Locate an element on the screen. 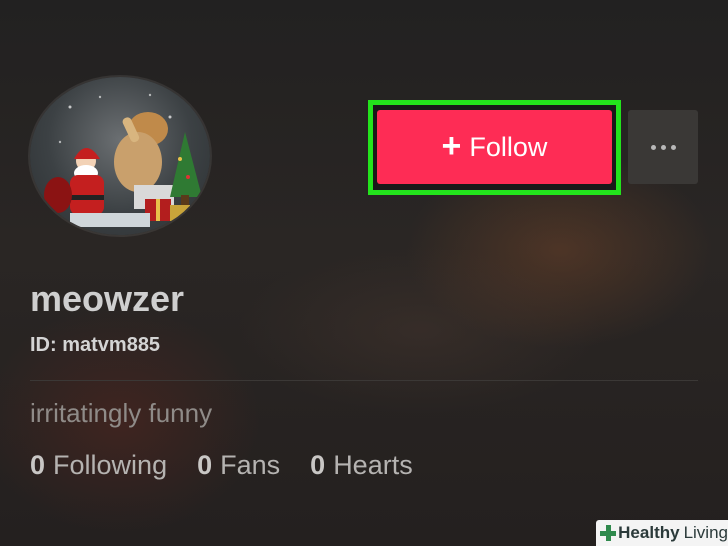  stat-label: Following is located at coordinates (110, 465).